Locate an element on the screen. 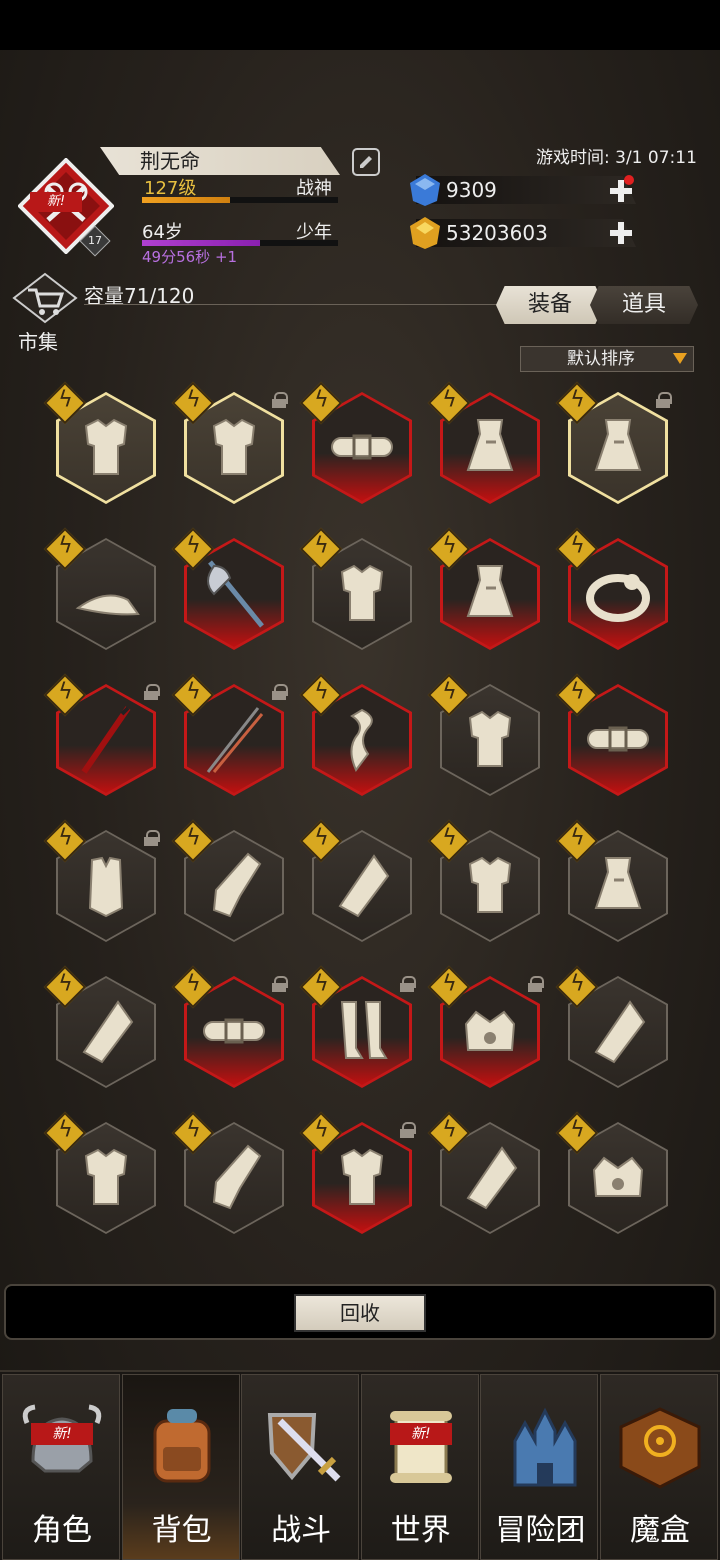 The width and height of the screenshot is (720, 1560). edit-name-button is located at coordinates (366, 162).